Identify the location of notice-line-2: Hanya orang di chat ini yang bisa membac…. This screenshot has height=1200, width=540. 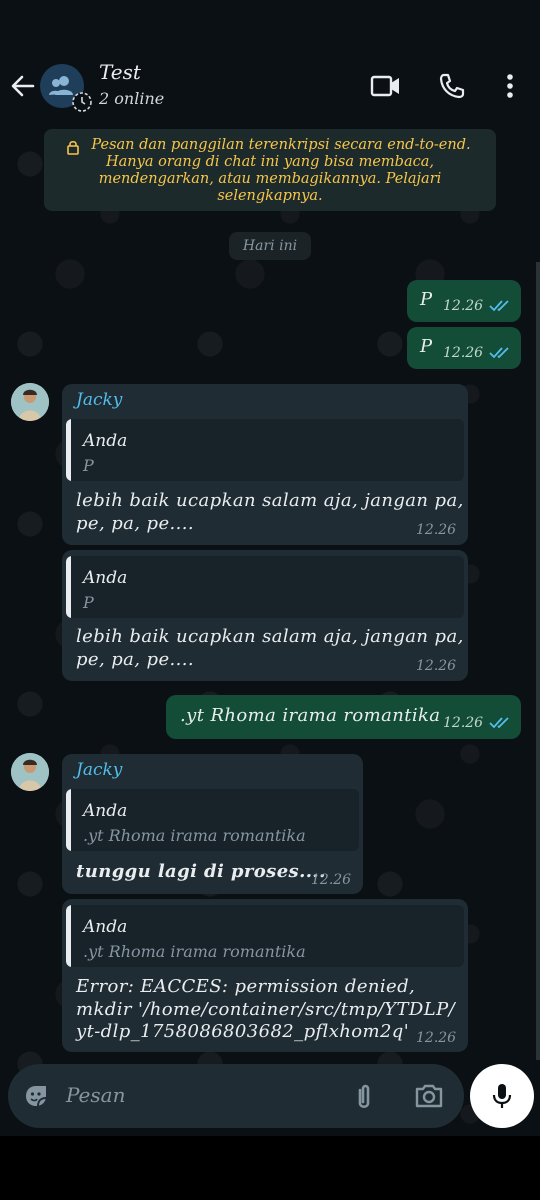
(270, 162).